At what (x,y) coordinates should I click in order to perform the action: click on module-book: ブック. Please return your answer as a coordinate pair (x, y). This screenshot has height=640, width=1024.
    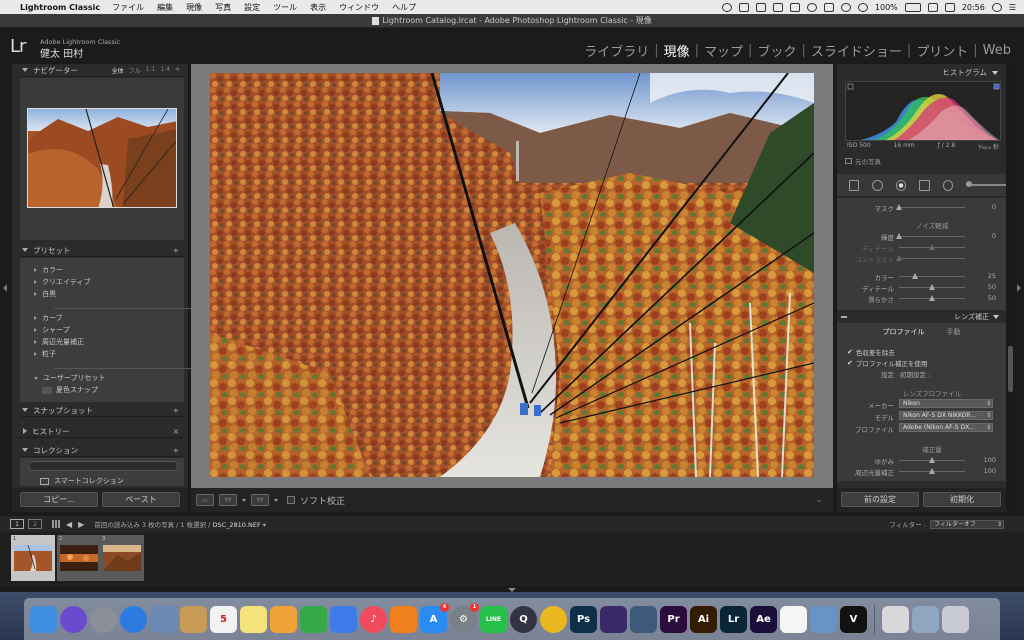
    Looking at the image, I should click on (776, 50).